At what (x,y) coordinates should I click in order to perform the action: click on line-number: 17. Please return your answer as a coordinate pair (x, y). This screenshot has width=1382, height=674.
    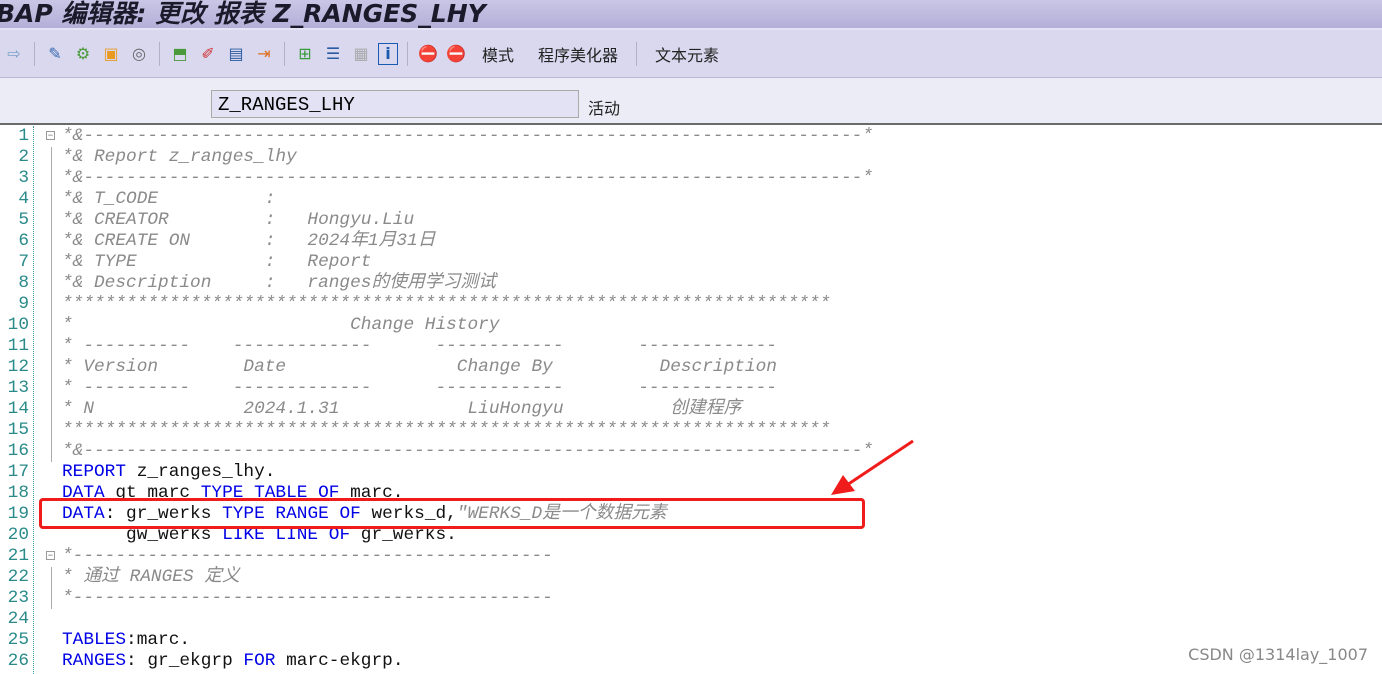
    Looking at the image, I should click on (18, 472).